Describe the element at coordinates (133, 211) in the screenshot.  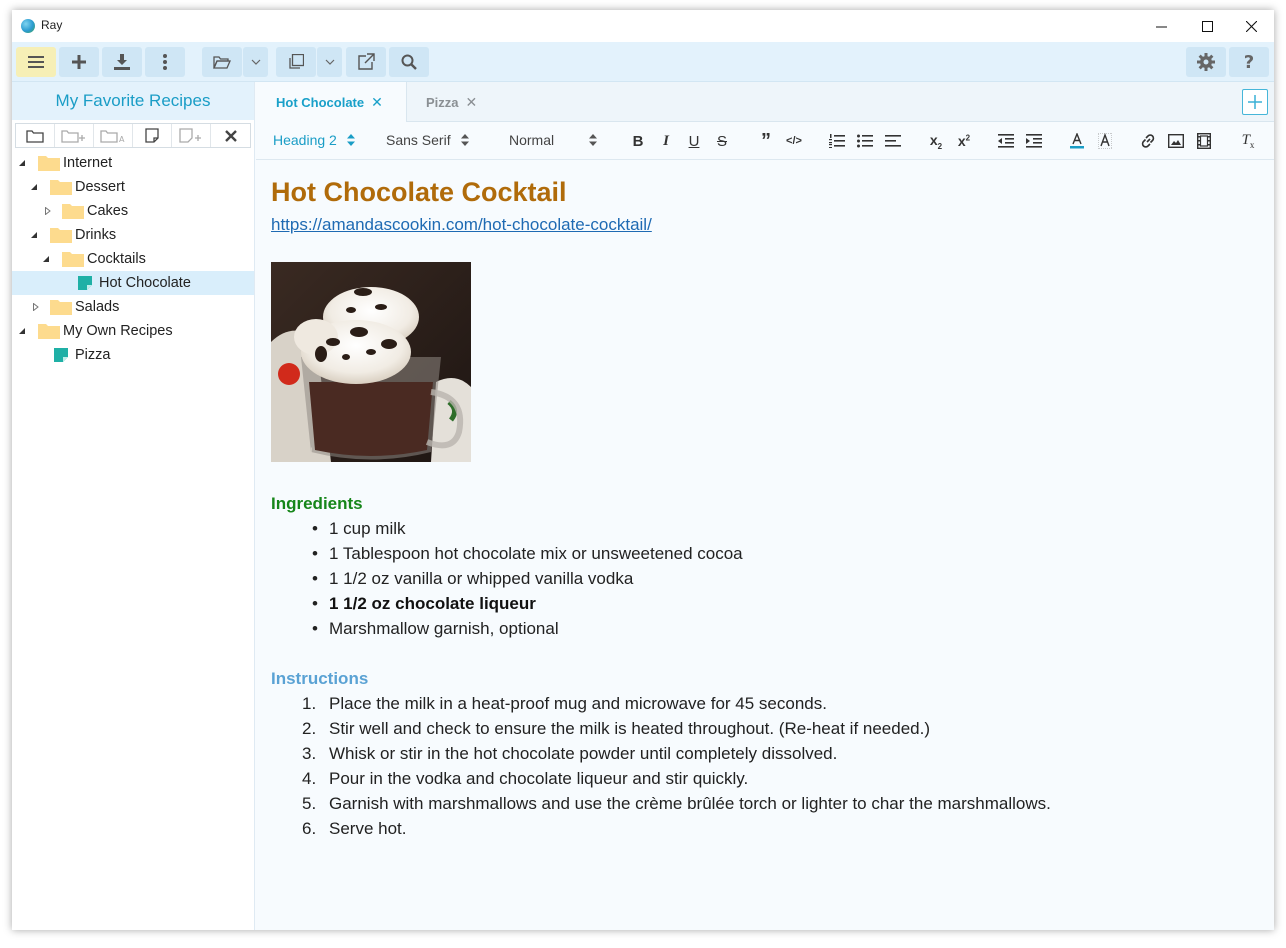
I see `tree-item-cakes: Cakes` at that location.